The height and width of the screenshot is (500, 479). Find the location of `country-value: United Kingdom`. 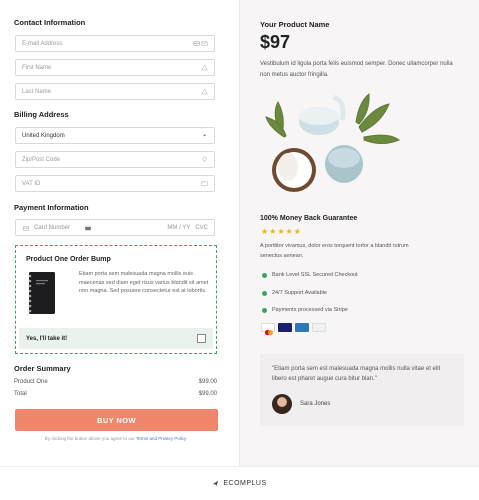

country-value: United Kingdom is located at coordinates (43, 135).